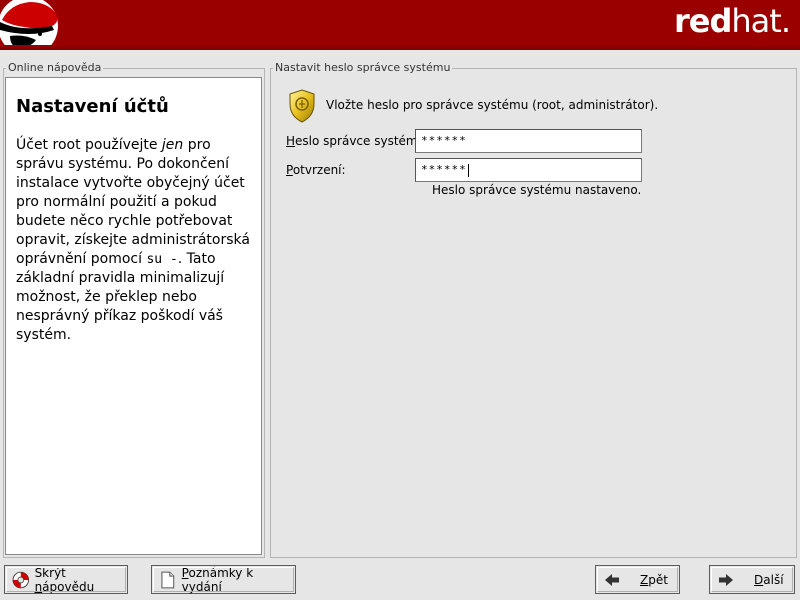  Describe the element at coordinates (726, 579) in the screenshot. I see `arrow-right-icon` at that location.